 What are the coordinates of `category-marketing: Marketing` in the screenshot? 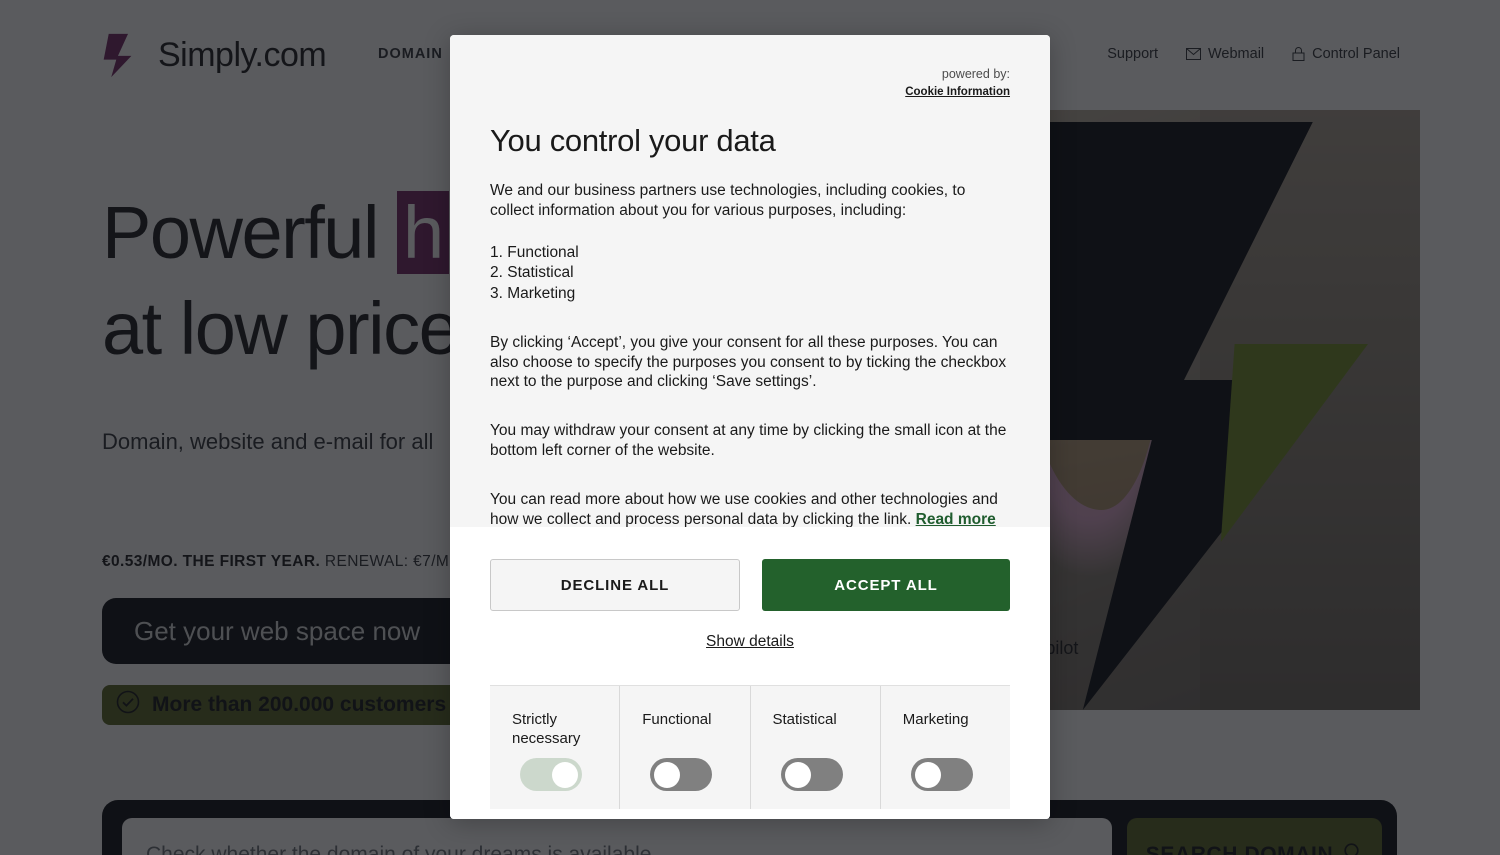 It's located at (945, 747).